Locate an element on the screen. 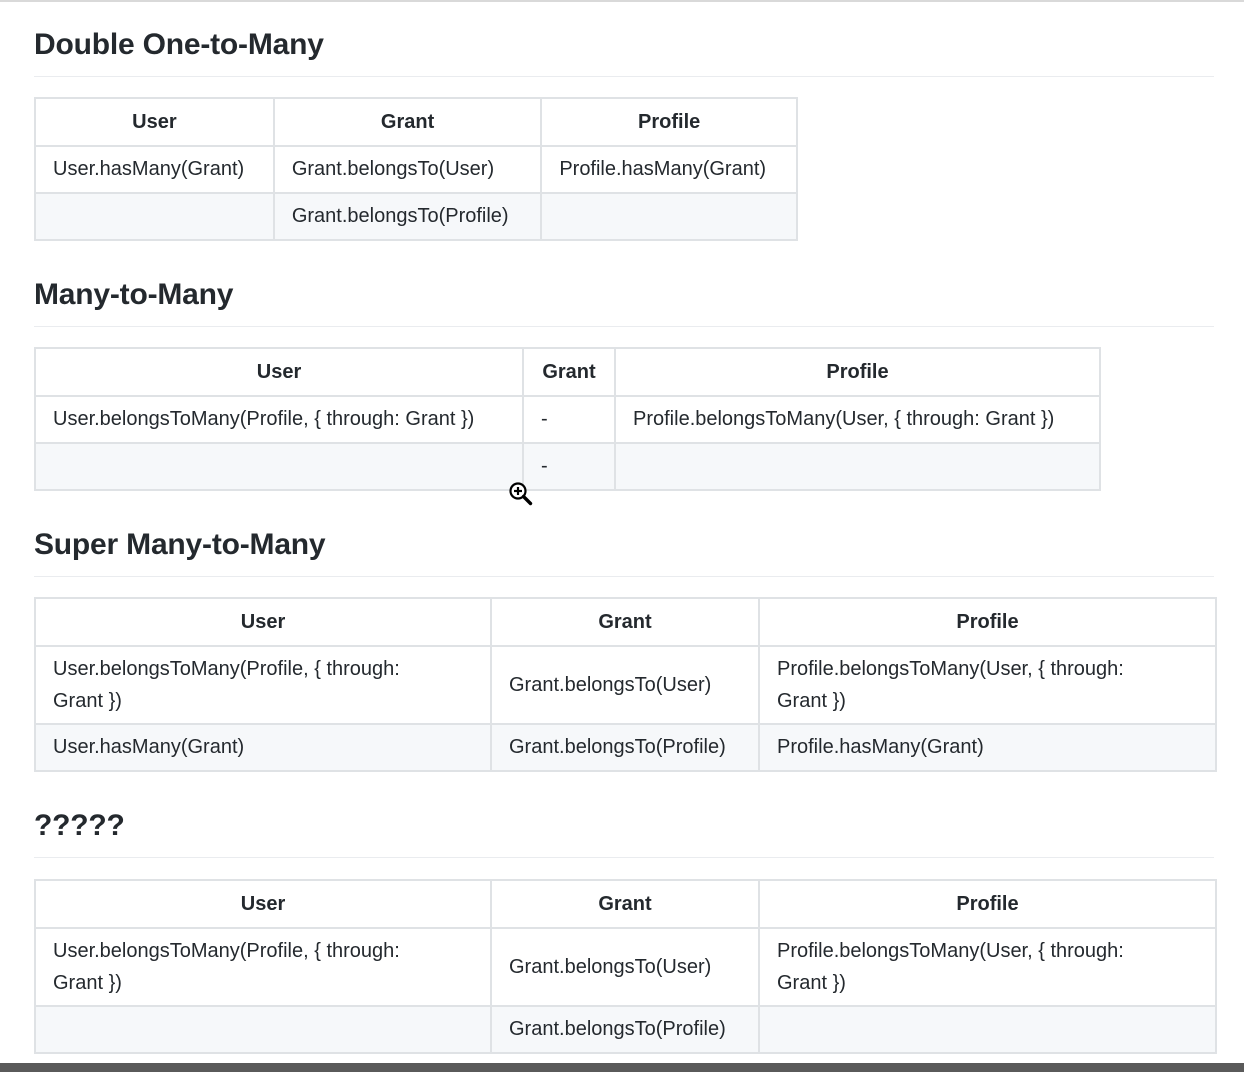  section-heading-unknown: ????? is located at coordinates (79, 825).